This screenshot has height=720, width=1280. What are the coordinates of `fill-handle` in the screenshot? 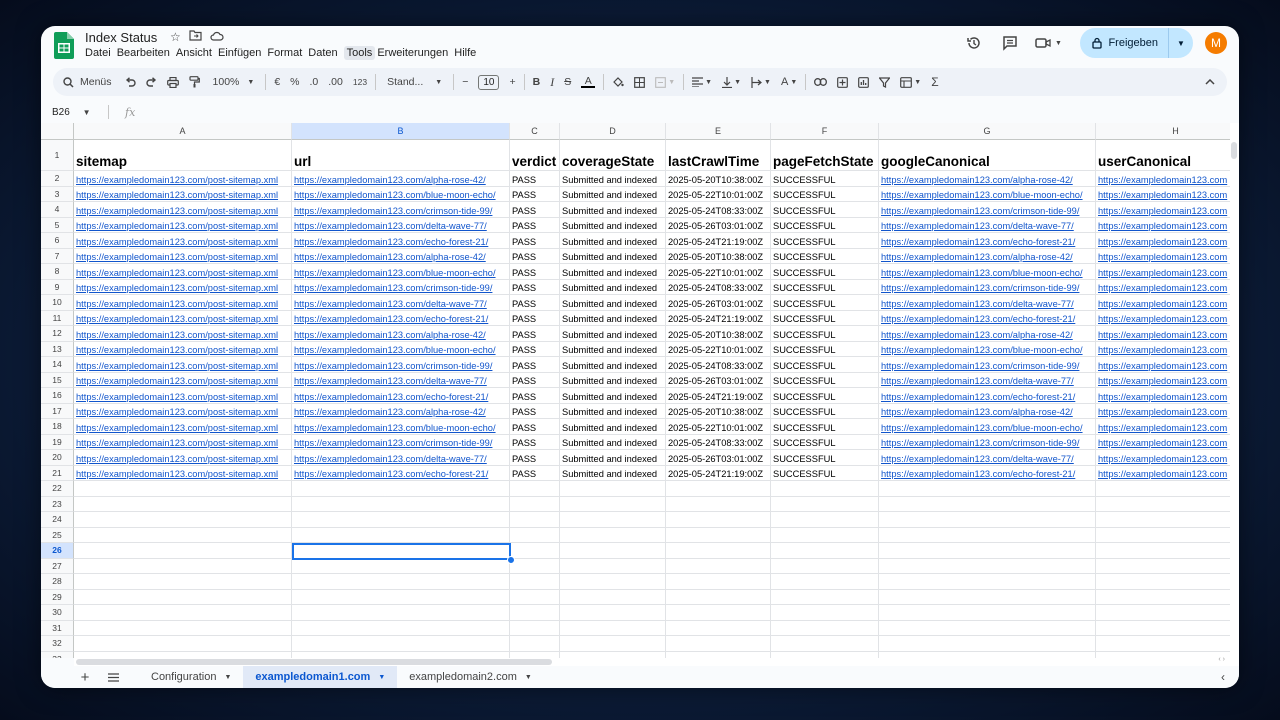 It's located at (511, 559).